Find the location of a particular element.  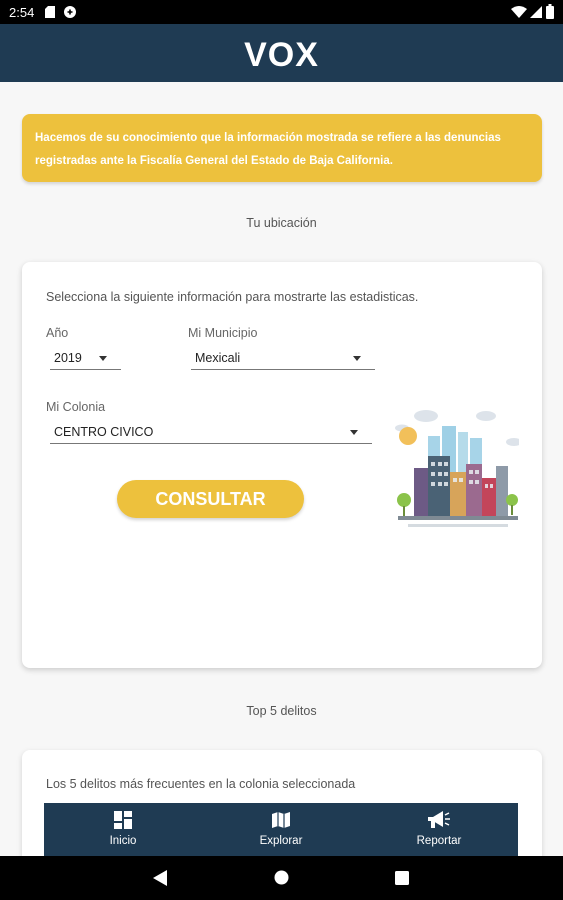

map-icon is located at coordinates (281, 820).